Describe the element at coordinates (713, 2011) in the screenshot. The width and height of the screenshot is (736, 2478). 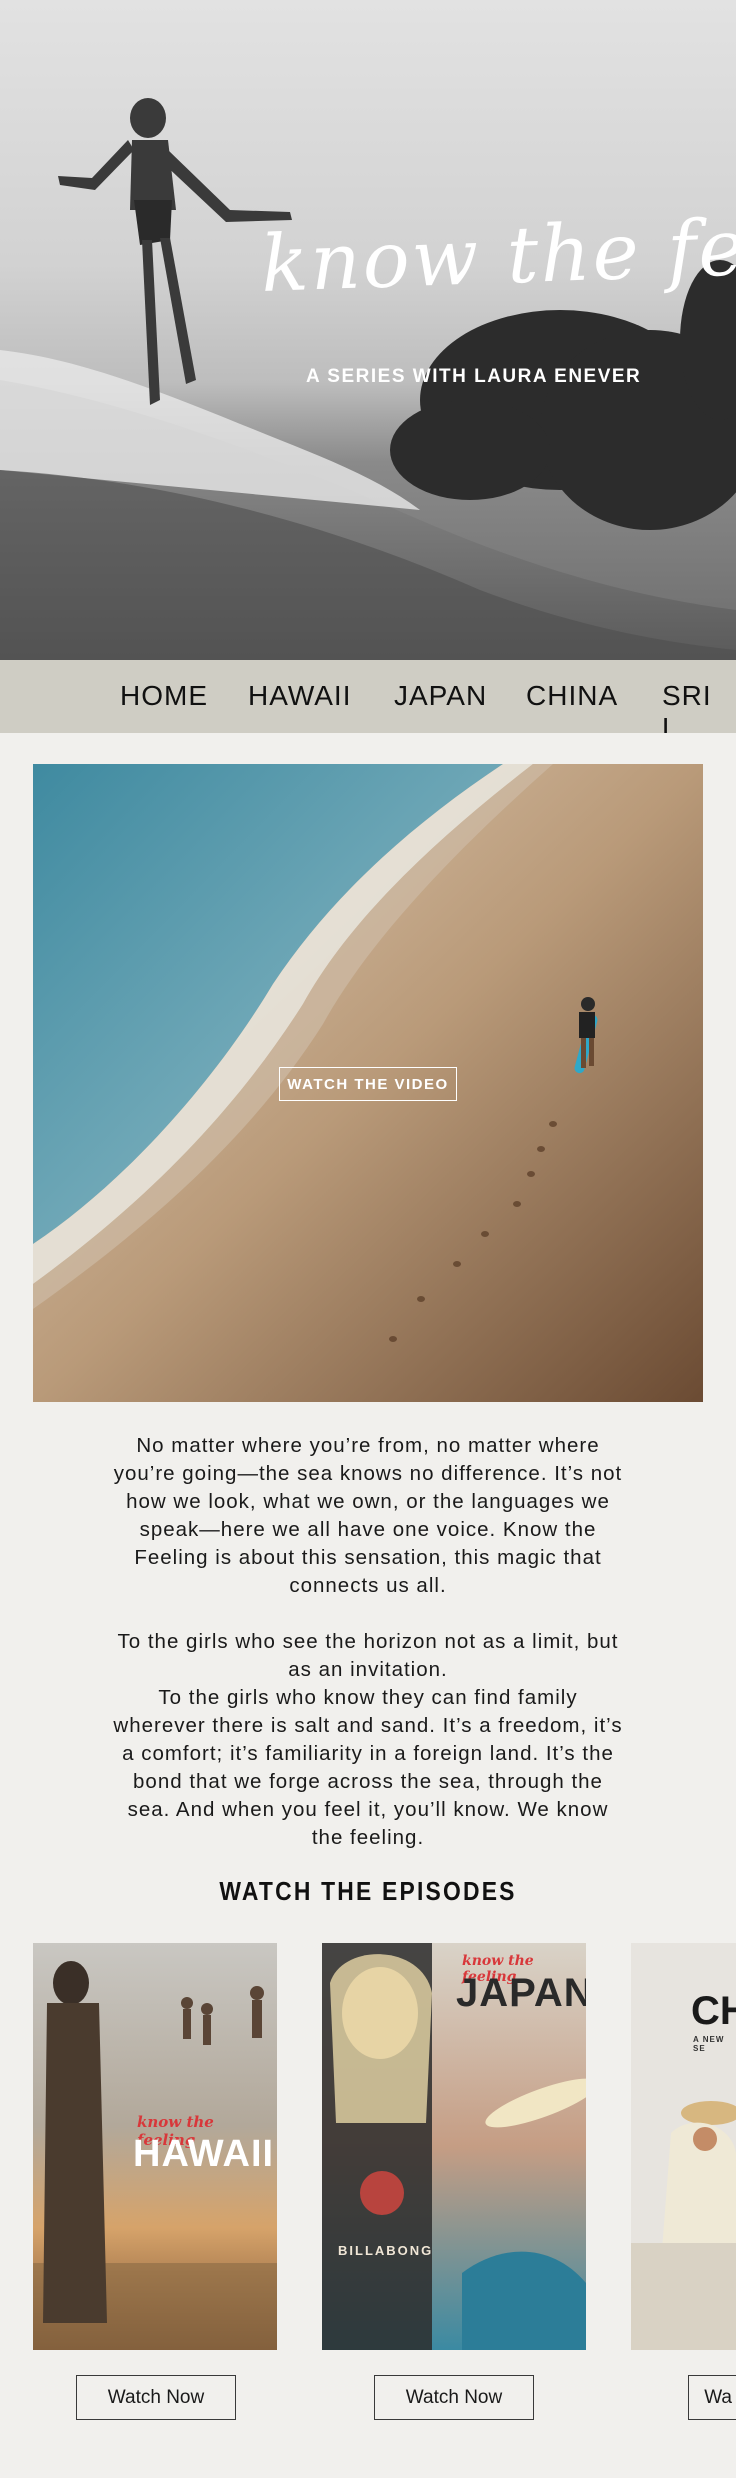
I see `poster-china-title: CH` at that location.